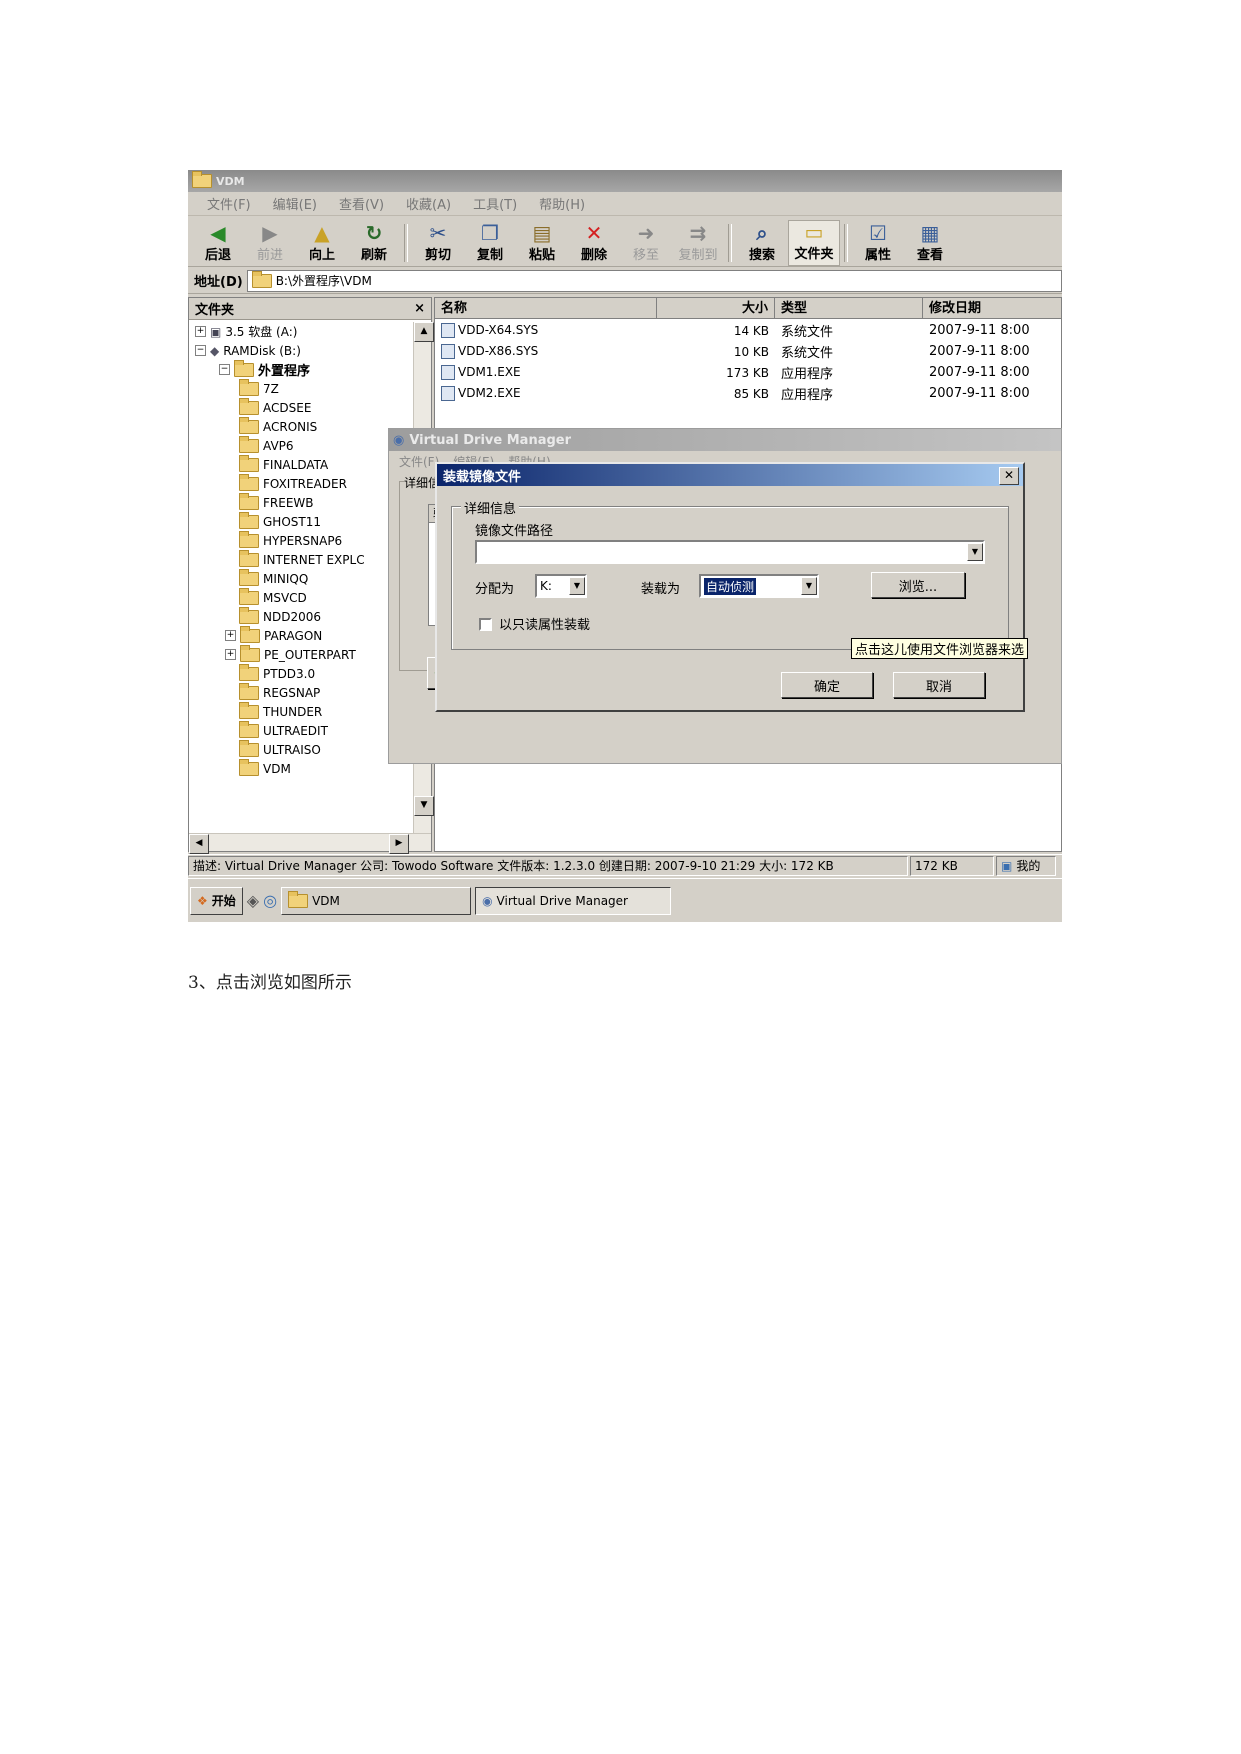  What do you see at coordinates (270, 243) in the screenshot?
I see `forward-button: ▶ 前进` at bounding box center [270, 243].